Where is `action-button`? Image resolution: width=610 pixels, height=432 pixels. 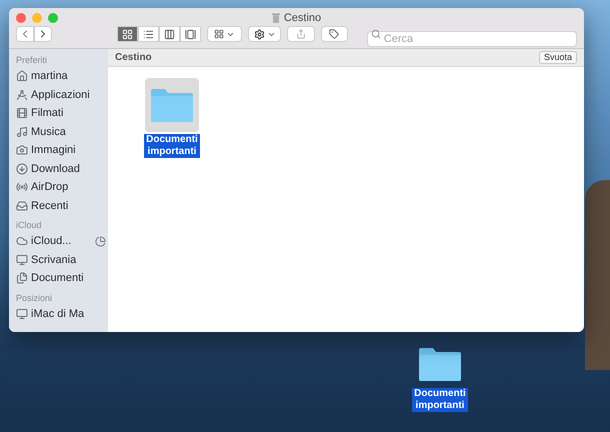
action-button is located at coordinates (265, 34).